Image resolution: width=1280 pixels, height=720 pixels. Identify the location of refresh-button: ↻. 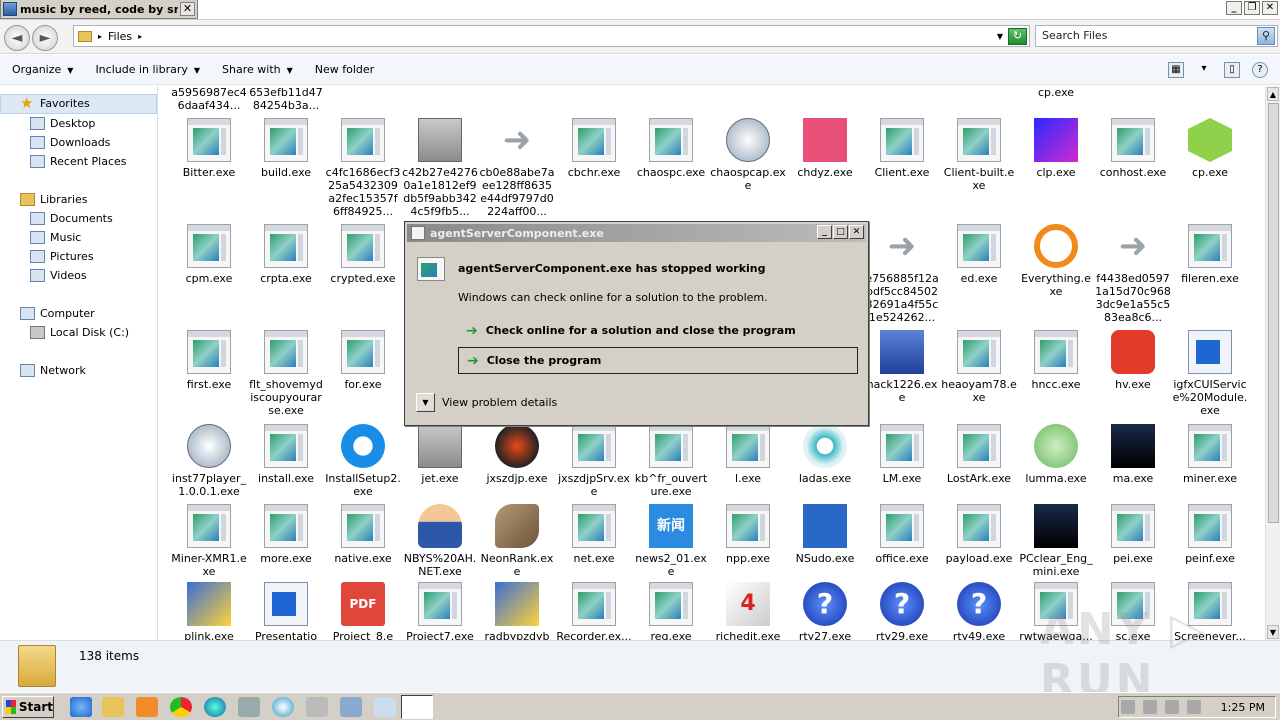
(1017, 36).